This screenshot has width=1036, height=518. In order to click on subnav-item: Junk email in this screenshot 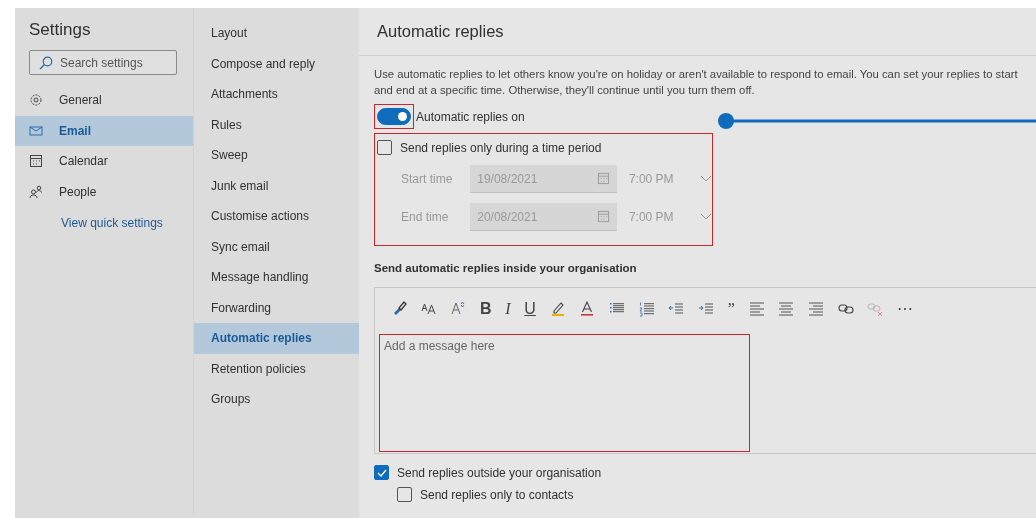, I will do `click(276, 185)`.